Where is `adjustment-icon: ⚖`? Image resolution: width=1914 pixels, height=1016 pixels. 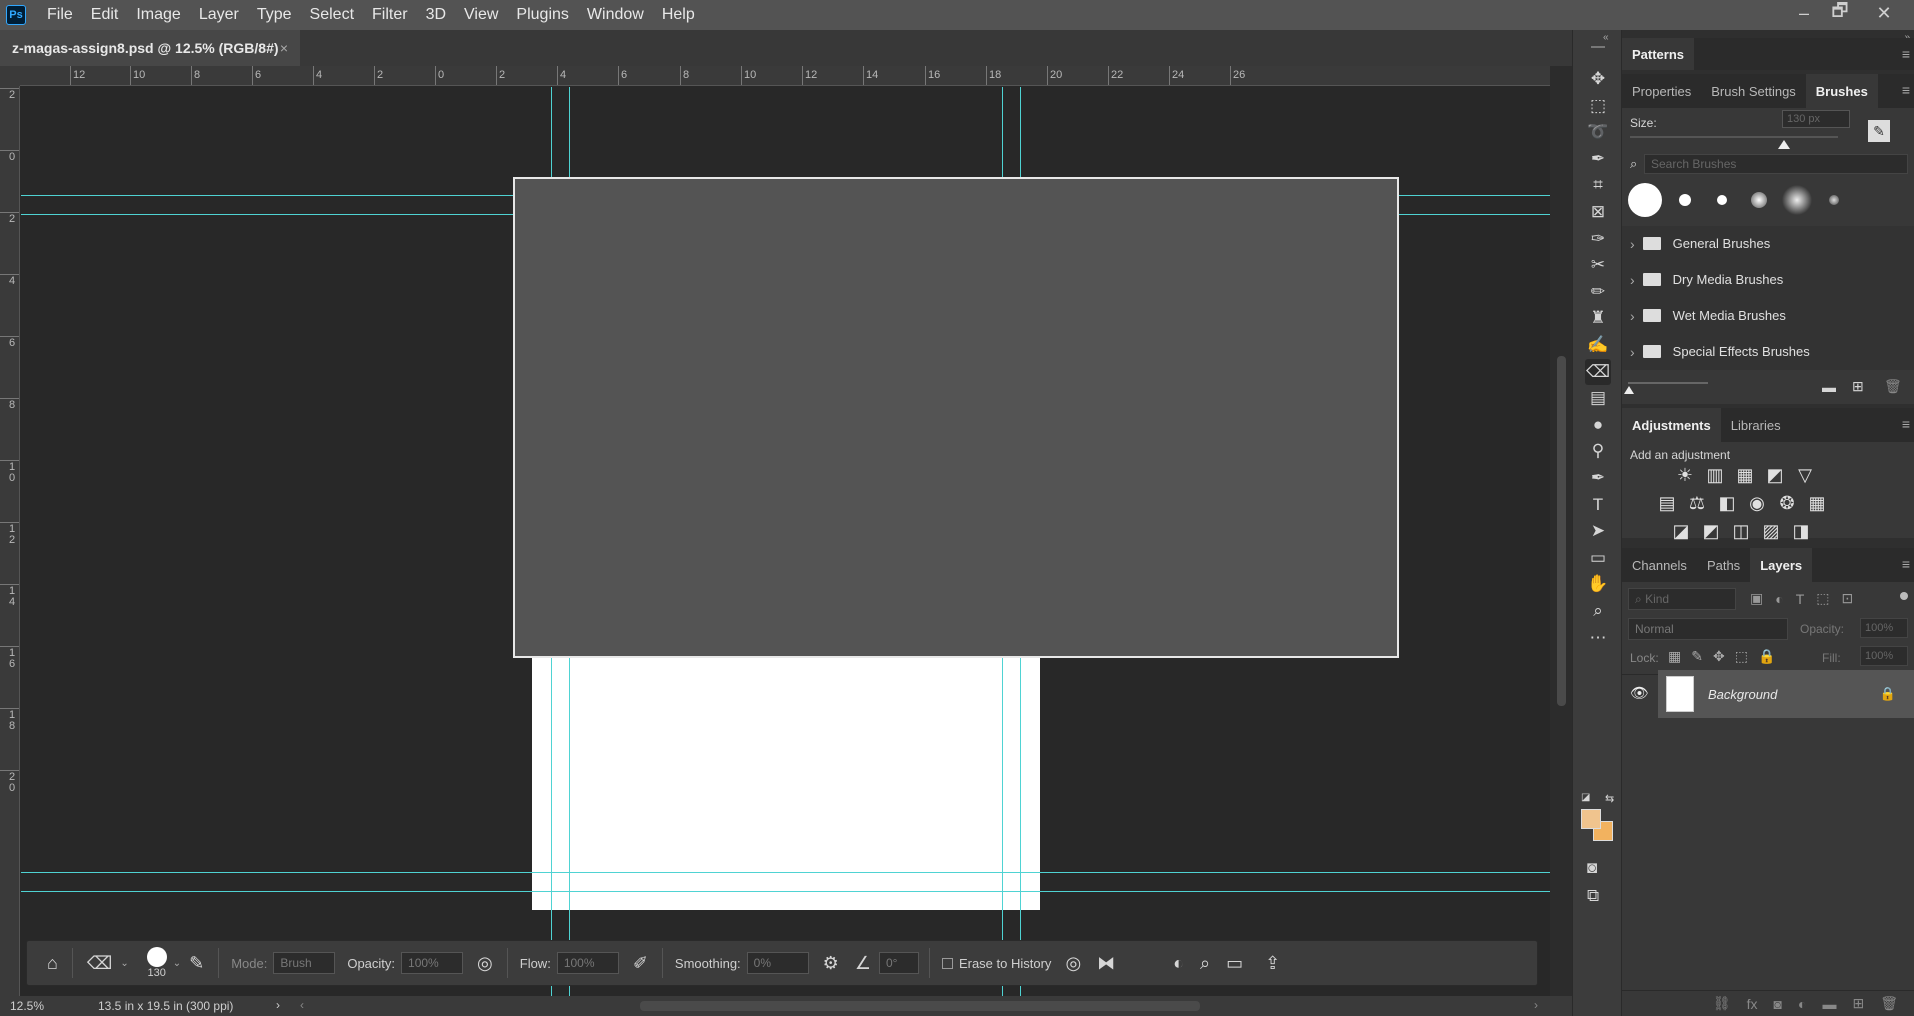 adjustment-icon: ⚖ is located at coordinates (1697, 503).